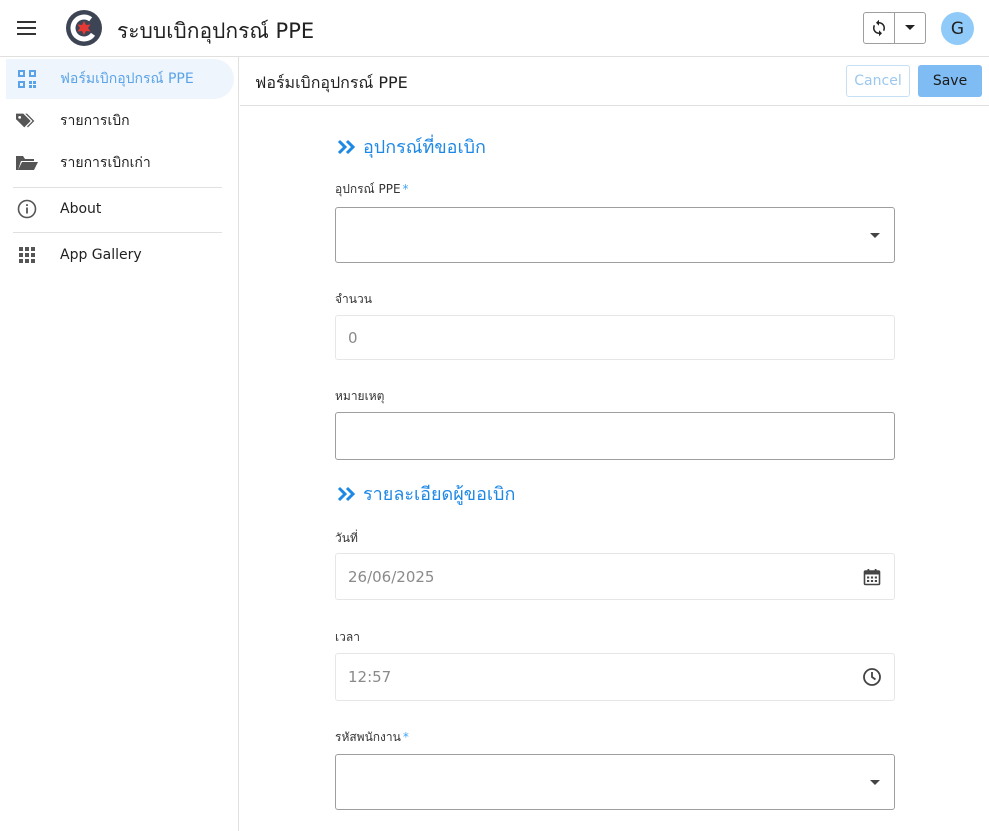 This screenshot has height=831, width=989. What do you see at coordinates (878, 81) in the screenshot?
I see `cancel-button: Cancel` at bounding box center [878, 81].